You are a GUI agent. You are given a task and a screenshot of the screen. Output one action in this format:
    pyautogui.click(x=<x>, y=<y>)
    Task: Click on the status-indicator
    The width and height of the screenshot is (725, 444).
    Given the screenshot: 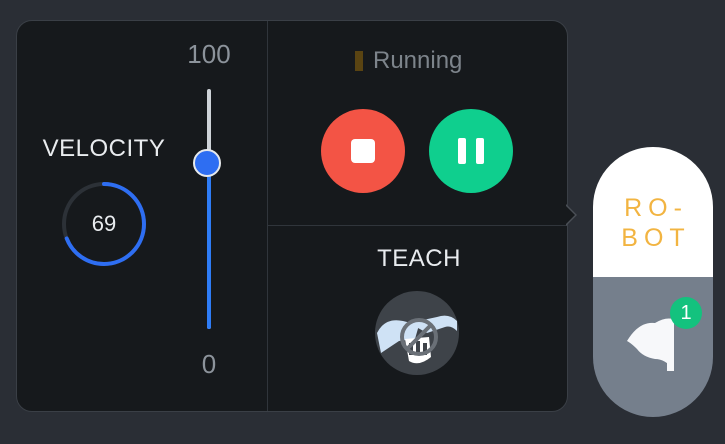 What is the action you would take?
    pyautogui.click(x=359, y=61)
    